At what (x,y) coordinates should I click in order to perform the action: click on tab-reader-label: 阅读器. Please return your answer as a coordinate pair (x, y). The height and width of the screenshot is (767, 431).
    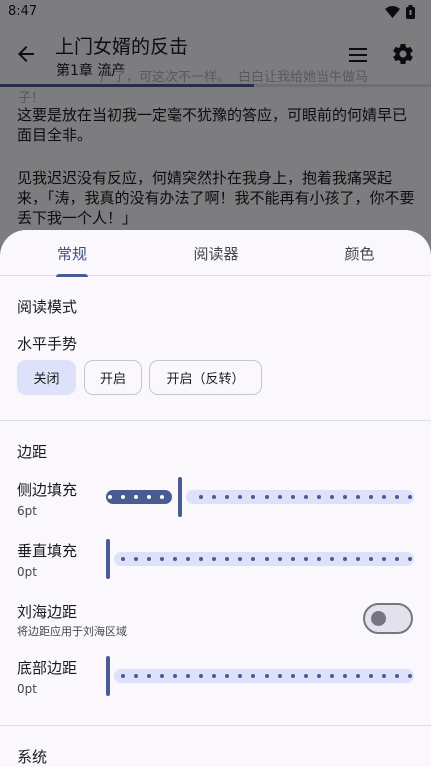
    Looking at the image, I should click on (216, 253).